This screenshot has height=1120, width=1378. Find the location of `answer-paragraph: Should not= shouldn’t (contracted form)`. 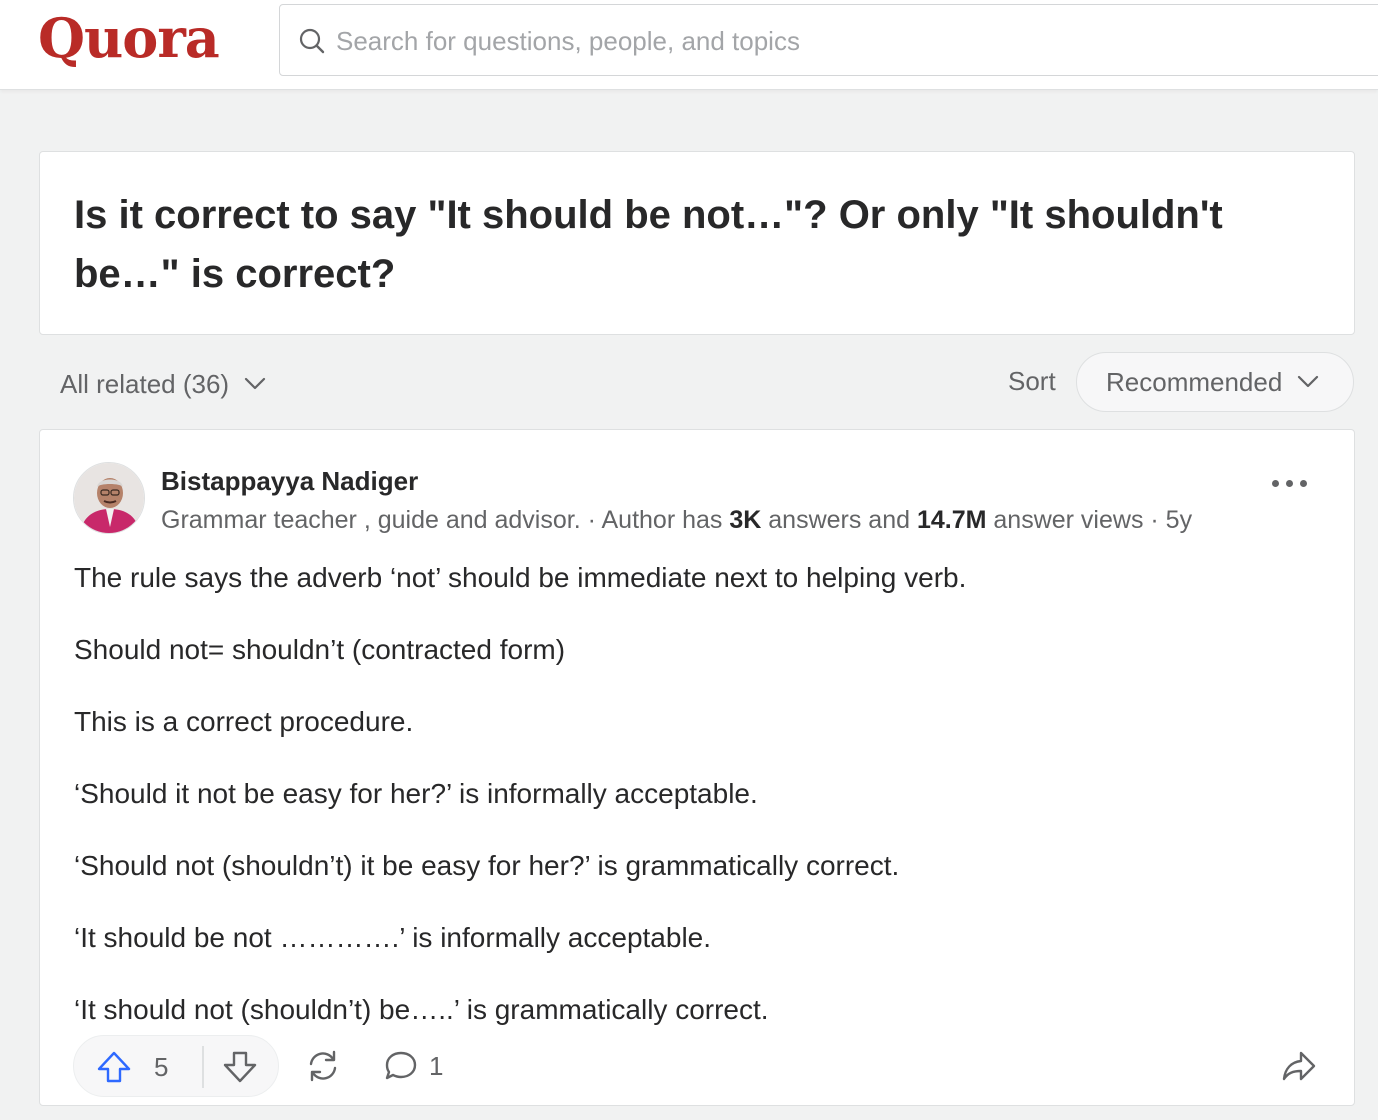

answer-paragraph: Should not= shouldn’t (contracted form) is located at coordinates (320, 649).